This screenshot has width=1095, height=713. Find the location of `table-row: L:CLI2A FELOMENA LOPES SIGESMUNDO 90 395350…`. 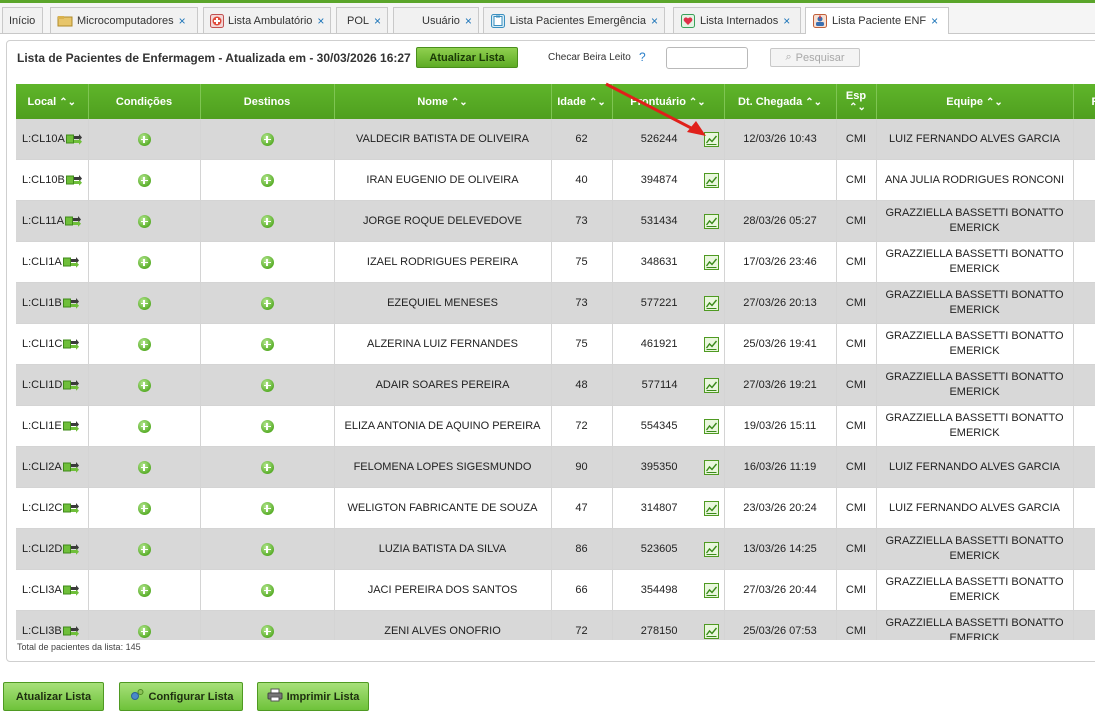

table-row: L:CLI2A FELOMENA LOPES SIGESMUNDO 90 395350… is located at coordinates (555, 467).